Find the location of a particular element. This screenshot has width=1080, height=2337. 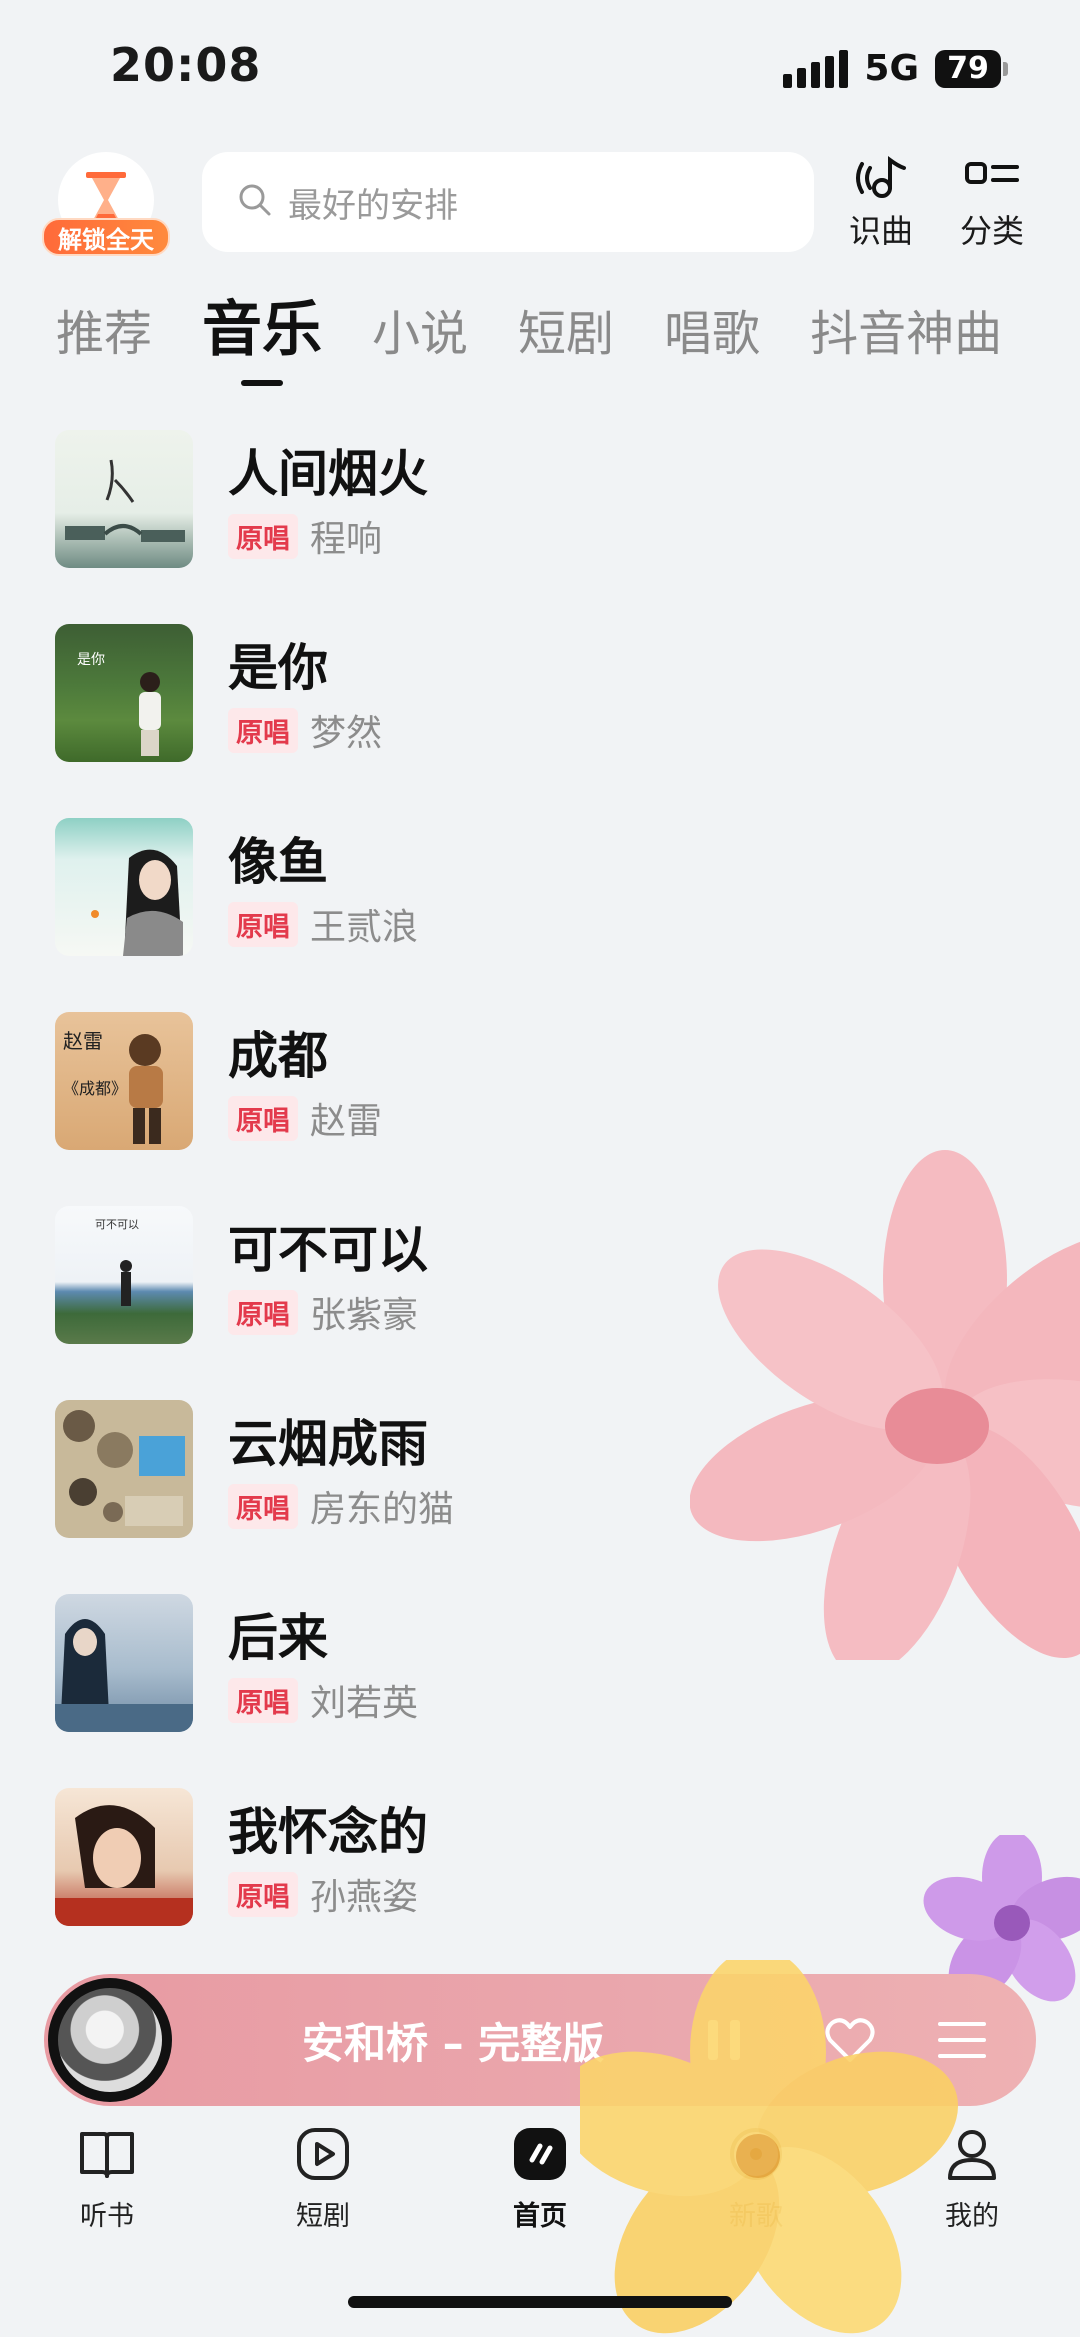

album-cover: 可不可以 is located at coordinates (124, 1275).